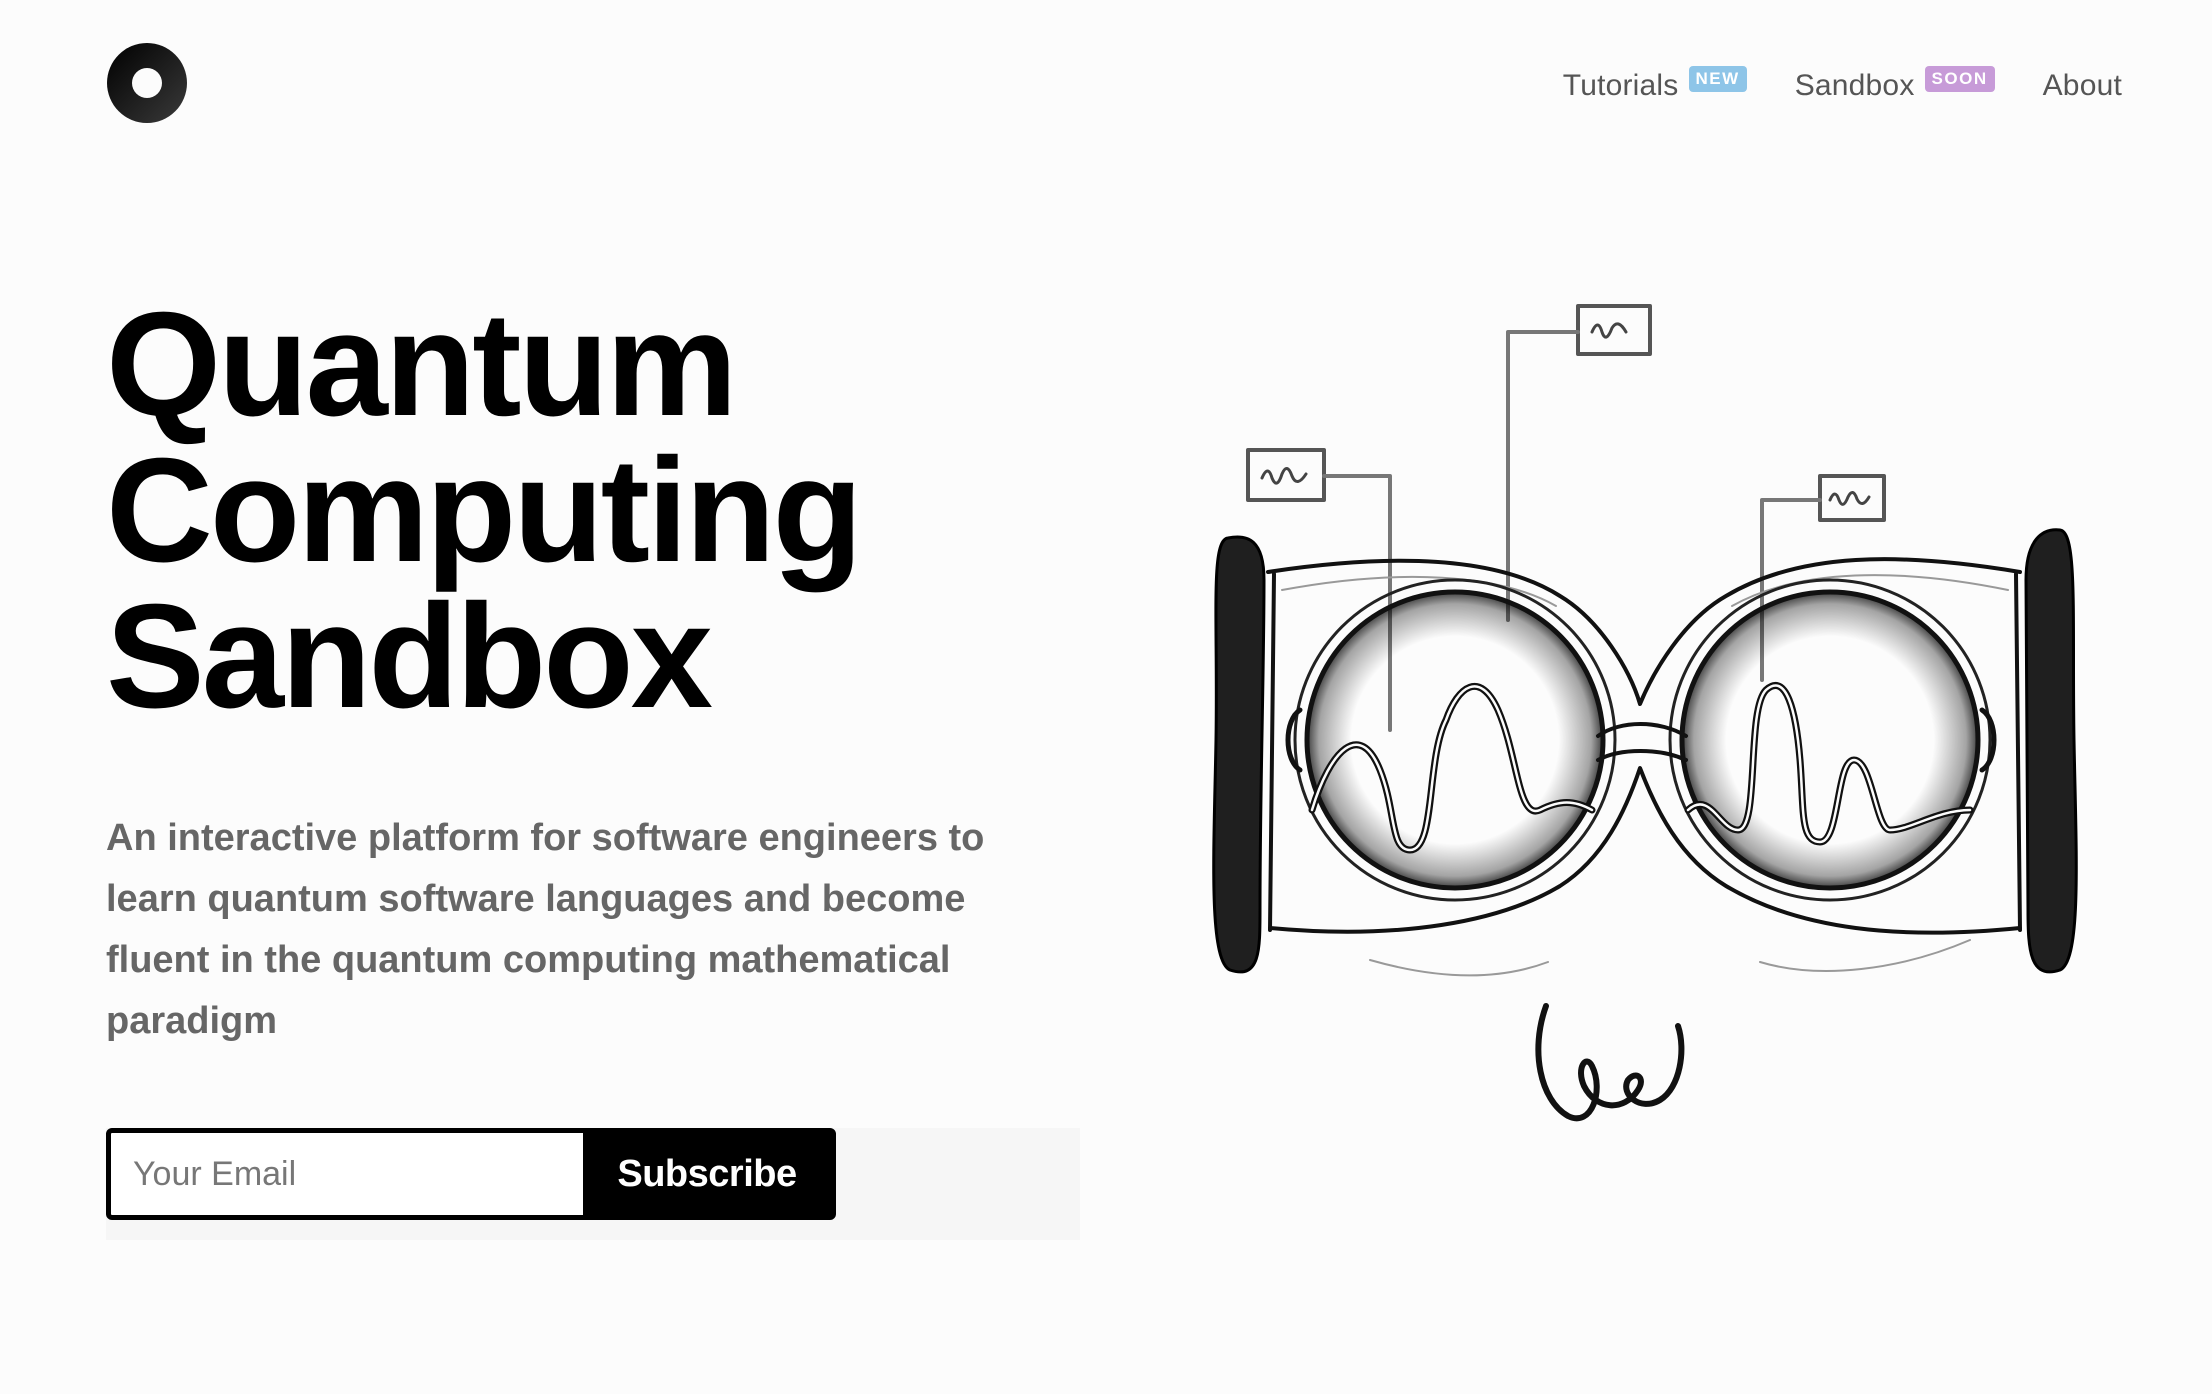 The width and height of the screenshot is (2212, 1394). I want to click on subscribe-form: Subscribe, so click(471, 1174).